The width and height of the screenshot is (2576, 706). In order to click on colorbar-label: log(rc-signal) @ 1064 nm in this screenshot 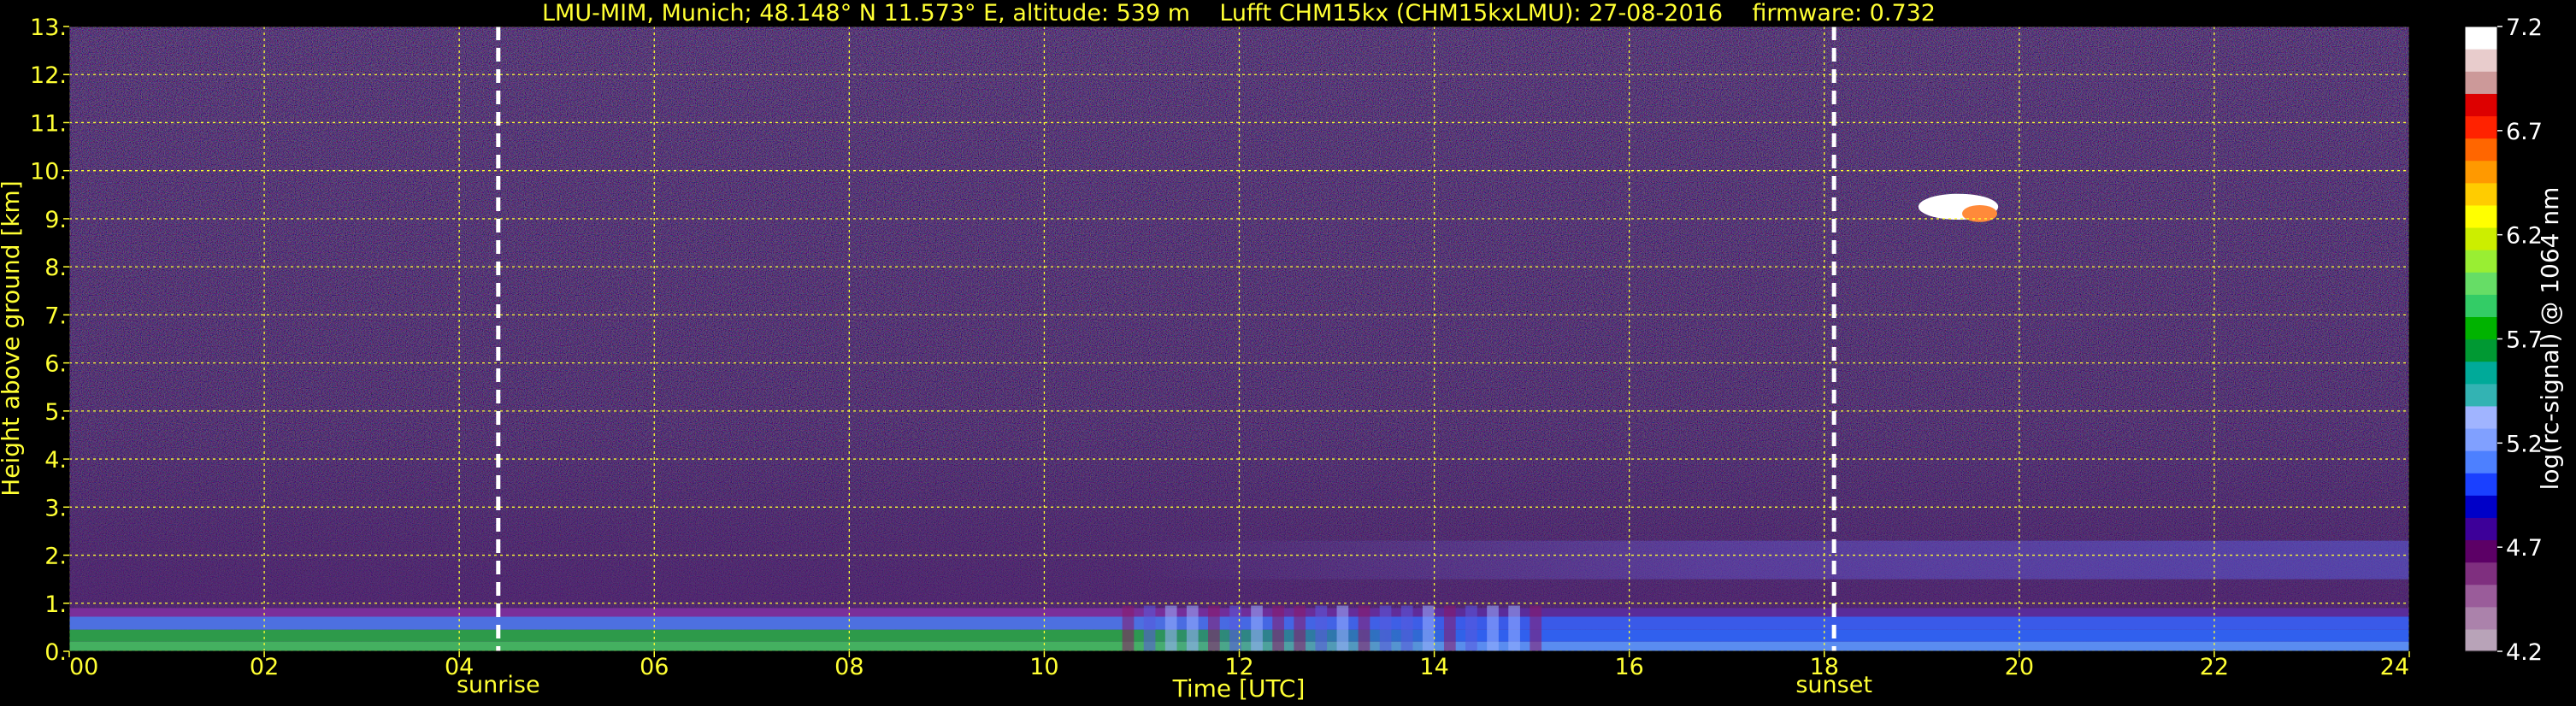, I will do `click(2550, 339)`.